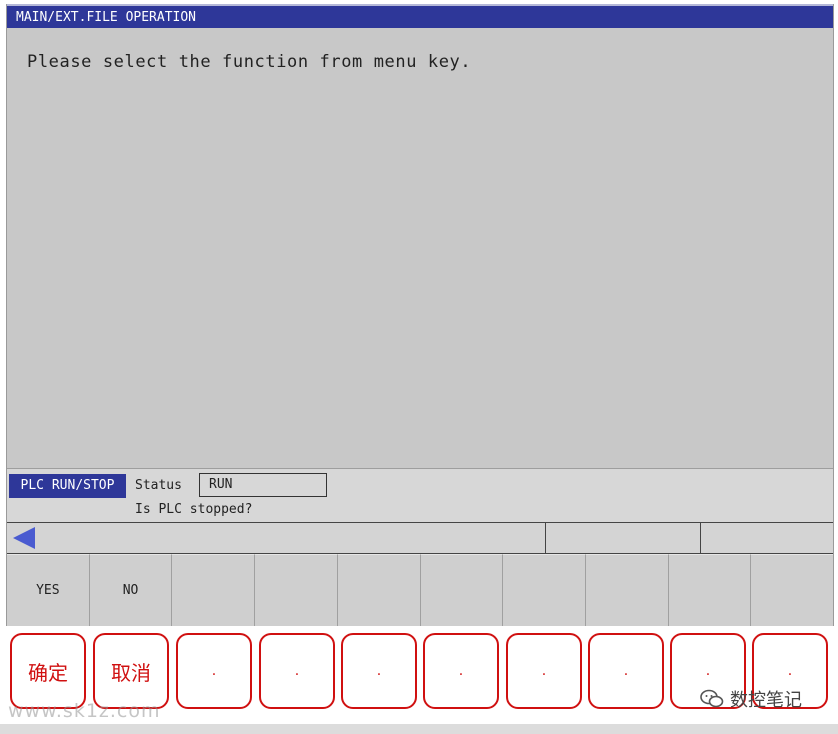 Image resolution: width=838 pixels, height=734 pixels. I want to click on wechat-icon, so click(712, 699).